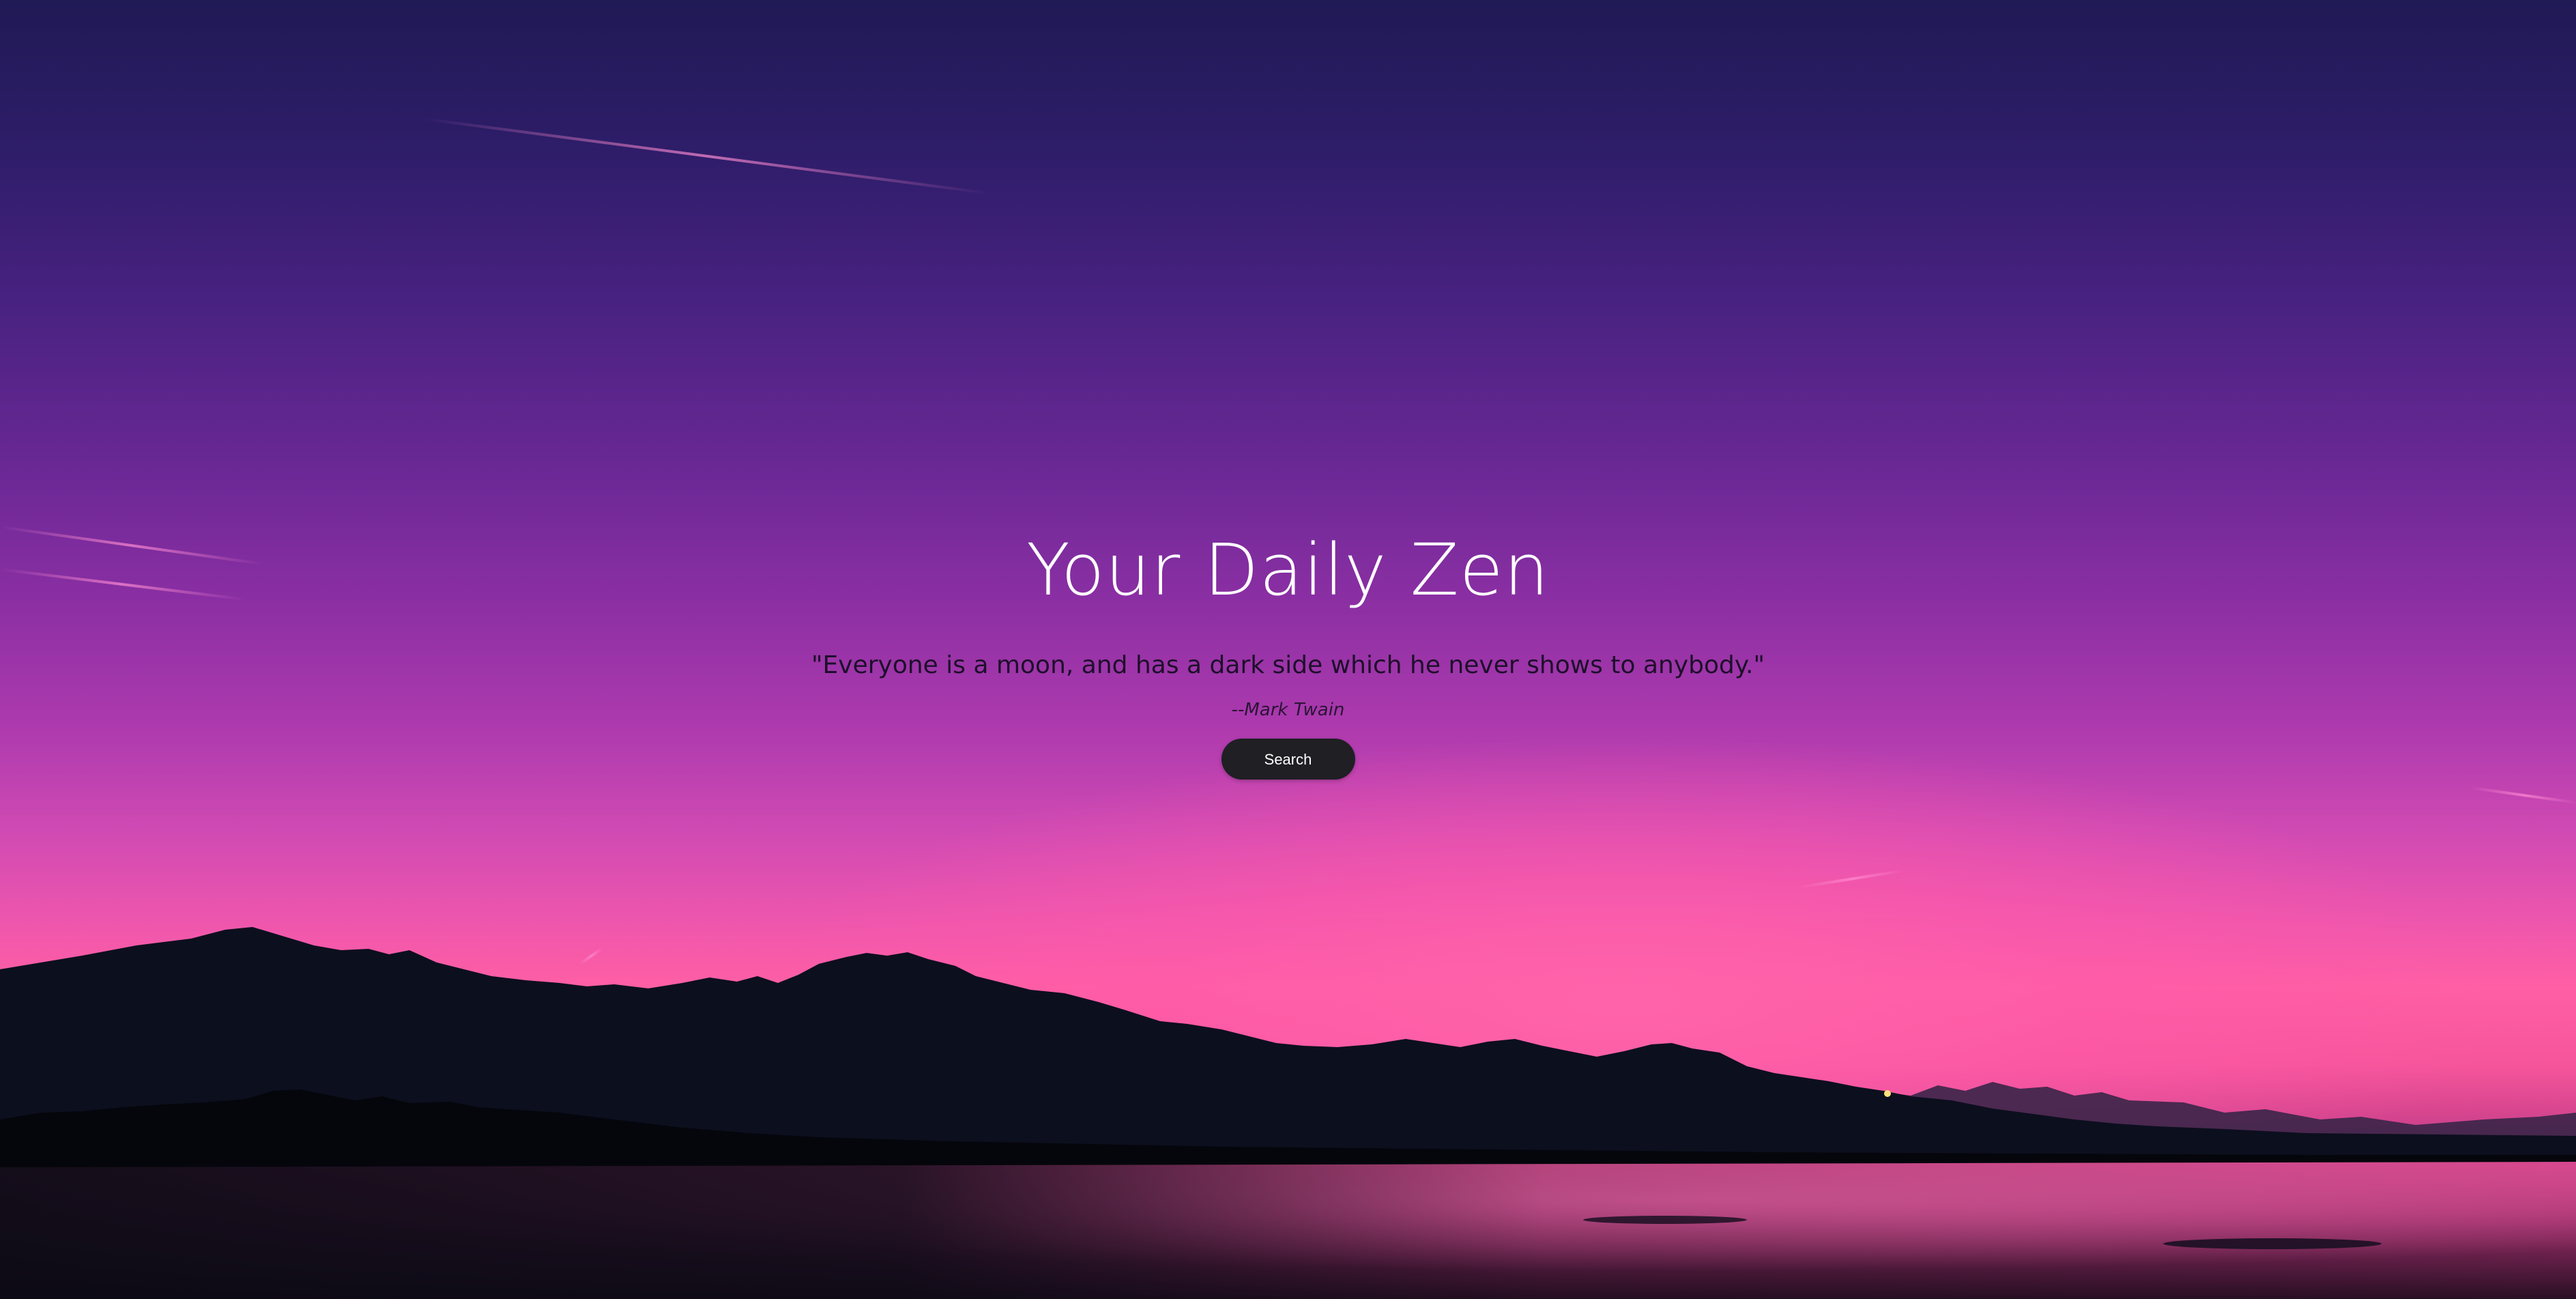  Describe the element at coordinates (1288, 570) in the screenshot. I see `page-title: Your Daily Zen` at that location.